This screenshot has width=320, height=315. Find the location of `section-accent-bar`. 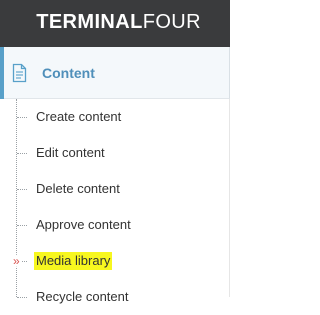

section-accent-bar is located at coordinates (2, 73).